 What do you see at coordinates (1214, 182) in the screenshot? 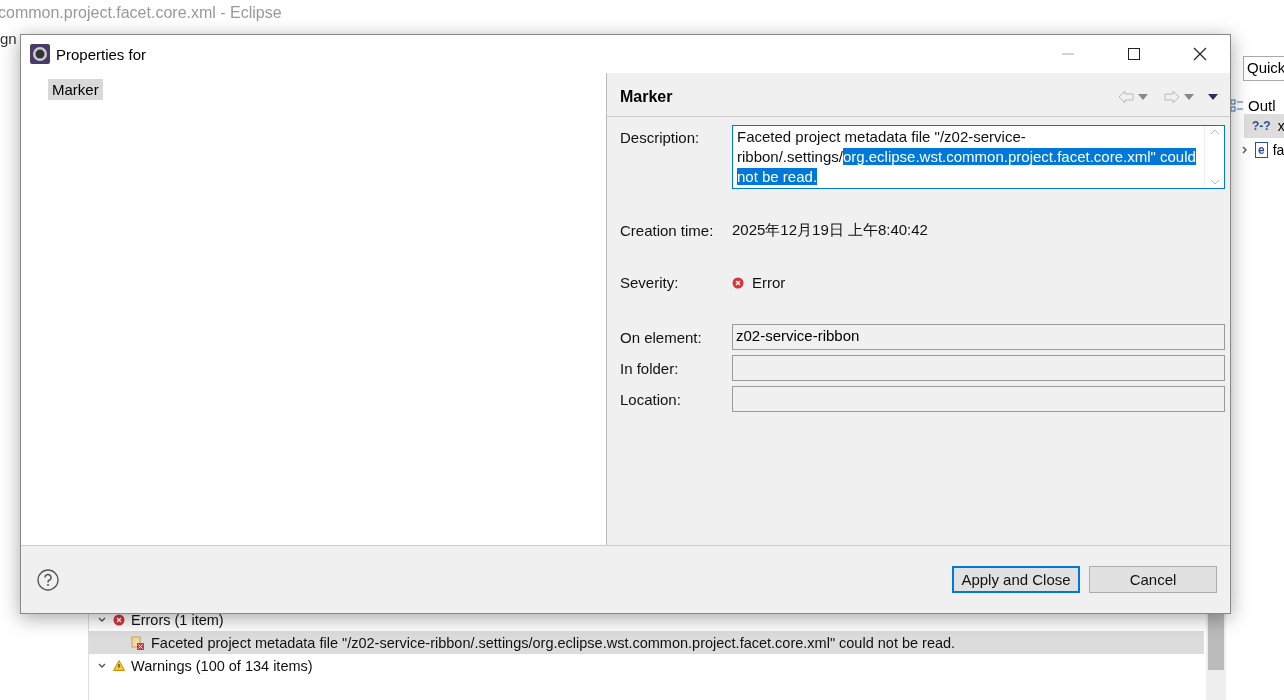
I see `scroll-down-icon` at bounding box center [1214, 182].